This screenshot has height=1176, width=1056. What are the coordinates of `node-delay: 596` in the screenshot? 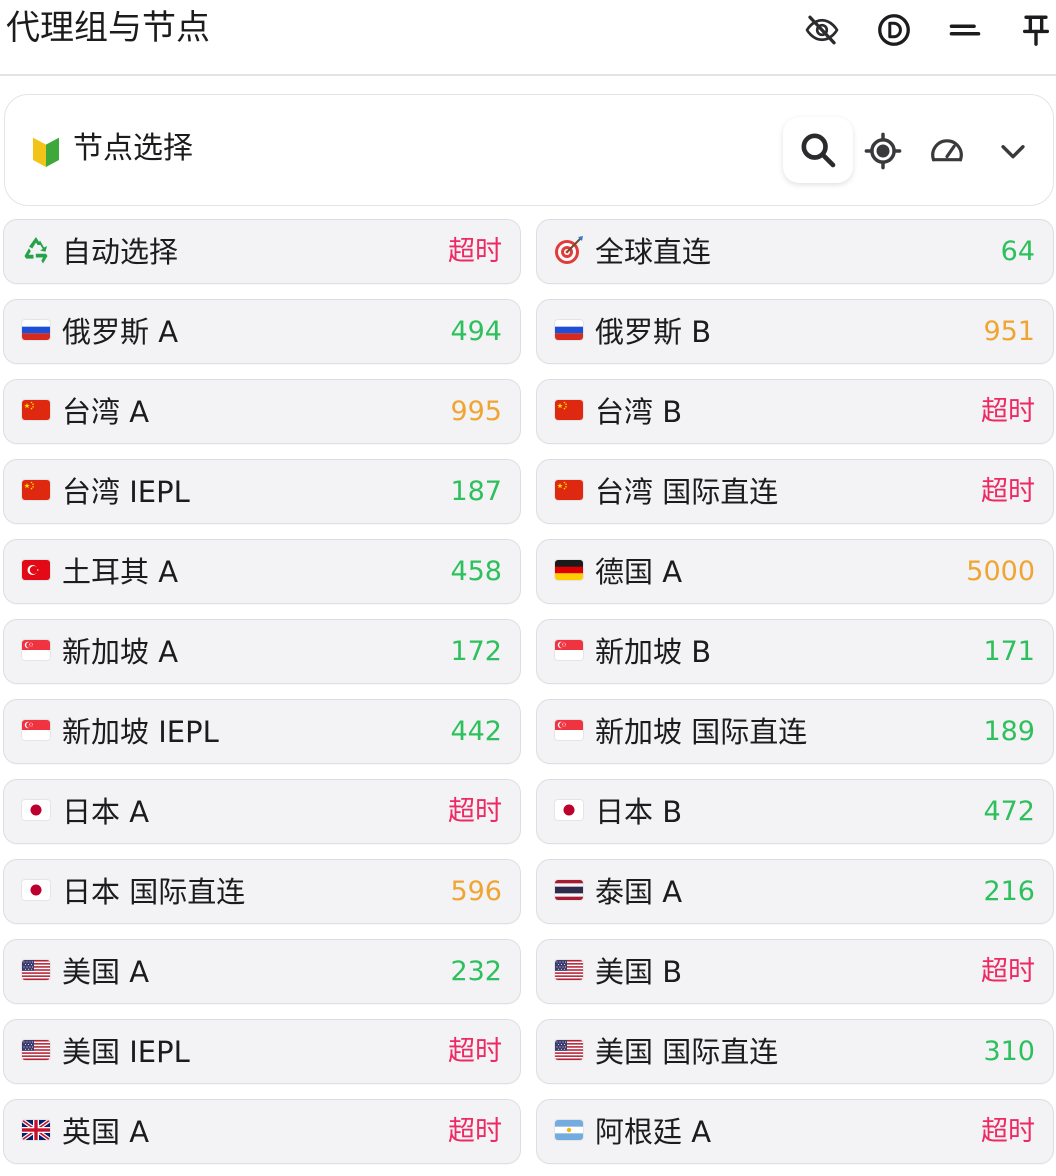 It's located at (476, 892).